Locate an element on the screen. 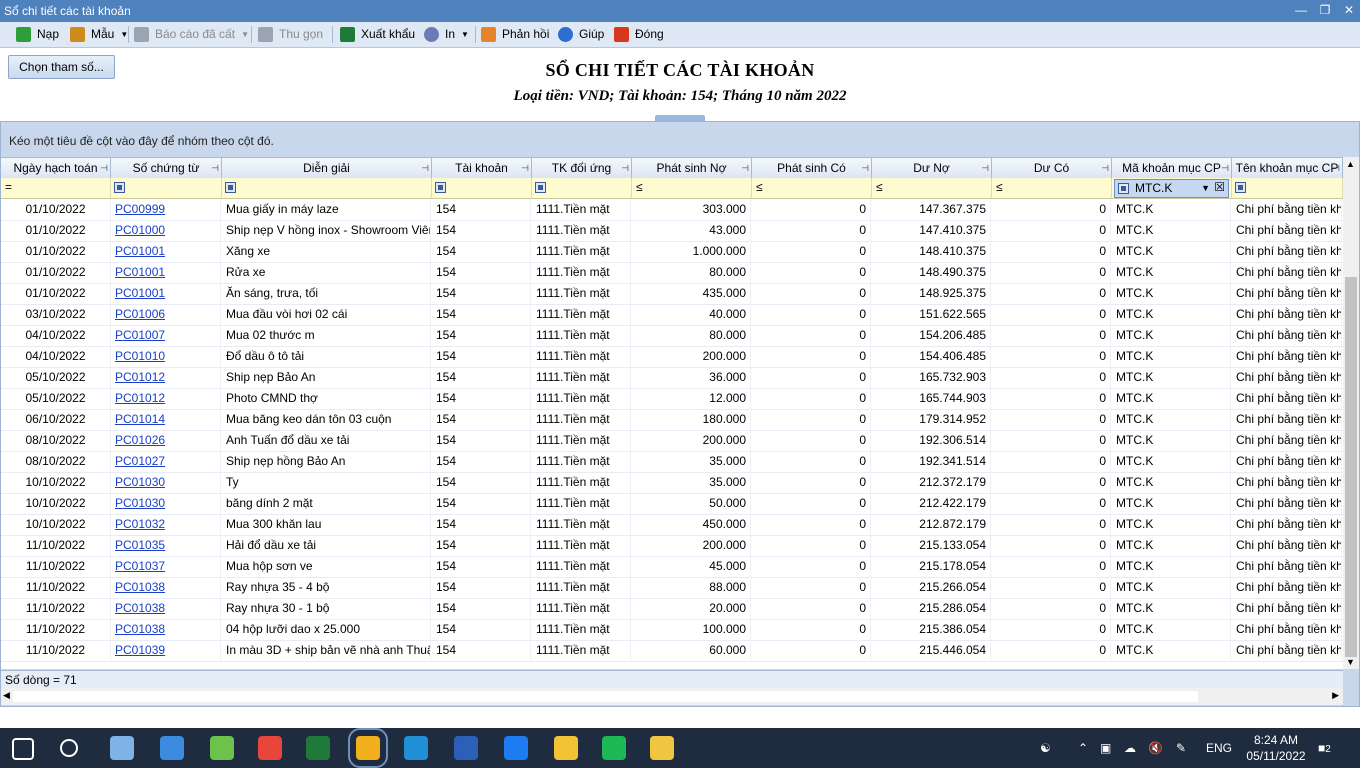  reload-button: Nạp is located at coordinates (37, 34).